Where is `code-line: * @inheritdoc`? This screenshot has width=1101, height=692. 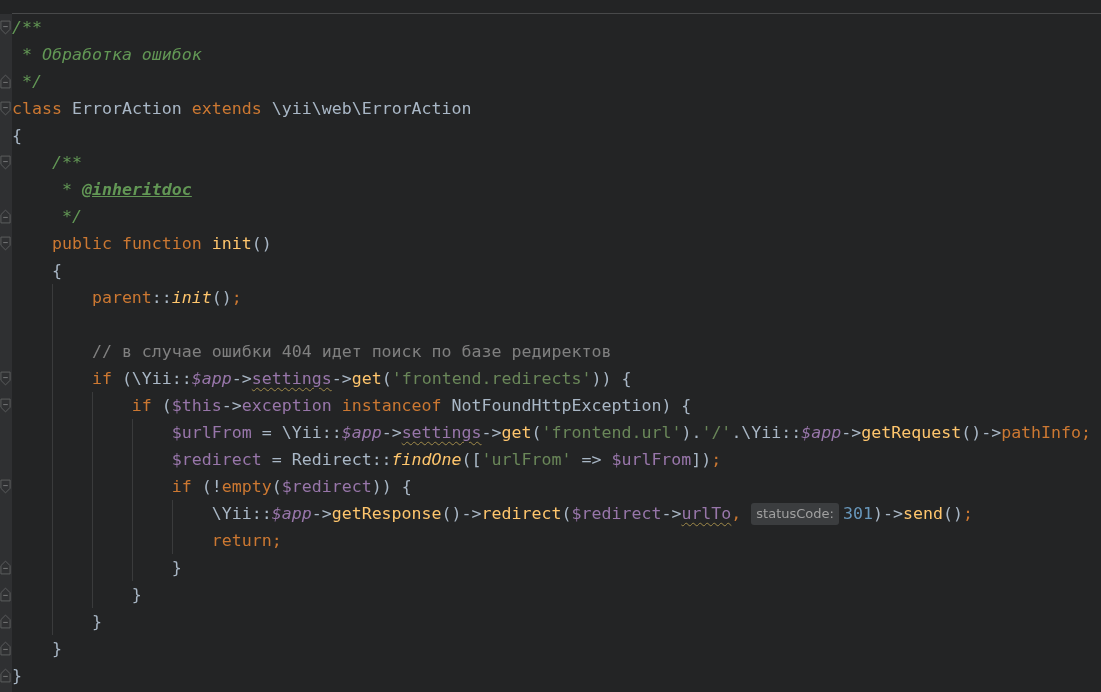
code-line: * @inheritdoc is located at coordinates (126, 190).